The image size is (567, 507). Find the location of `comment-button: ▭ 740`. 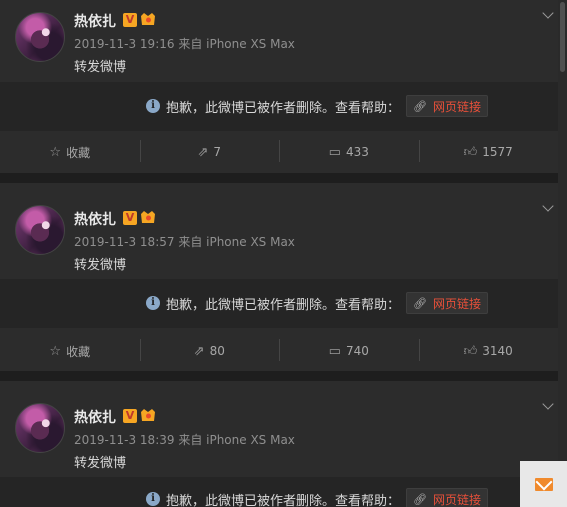

comment-button: ▭ 740 is located at coordinates (349, 351).